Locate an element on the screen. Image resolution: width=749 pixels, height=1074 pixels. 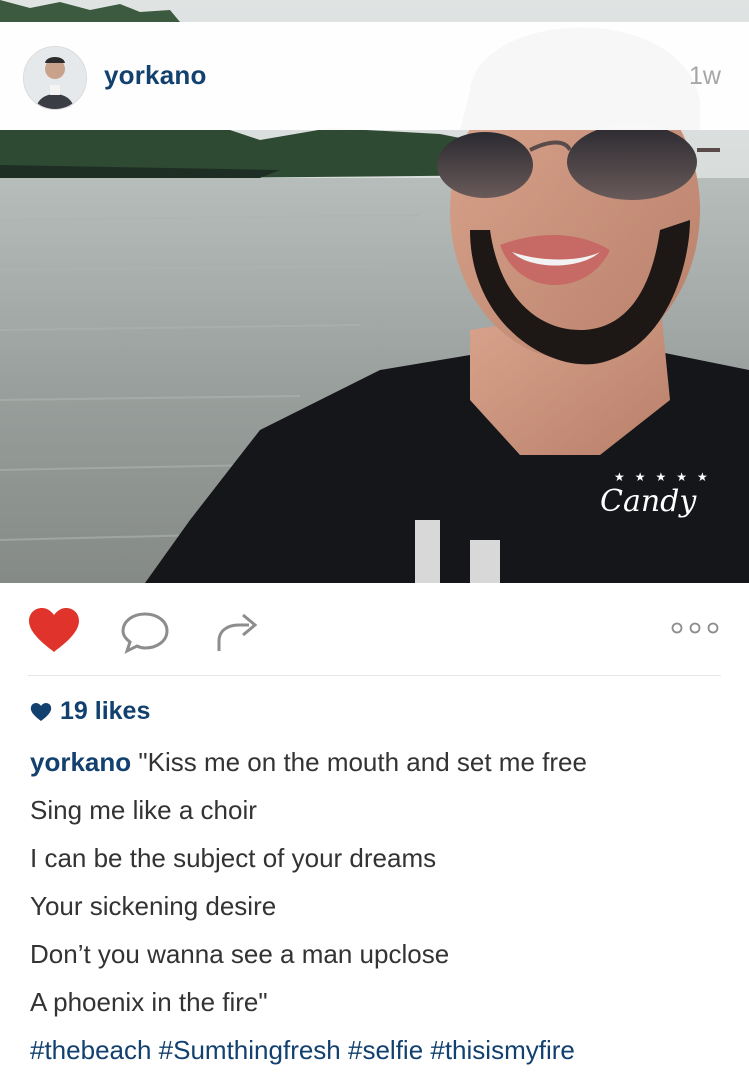
caption-line-2: Sing me like a choir is located at coordinates (143, 810).